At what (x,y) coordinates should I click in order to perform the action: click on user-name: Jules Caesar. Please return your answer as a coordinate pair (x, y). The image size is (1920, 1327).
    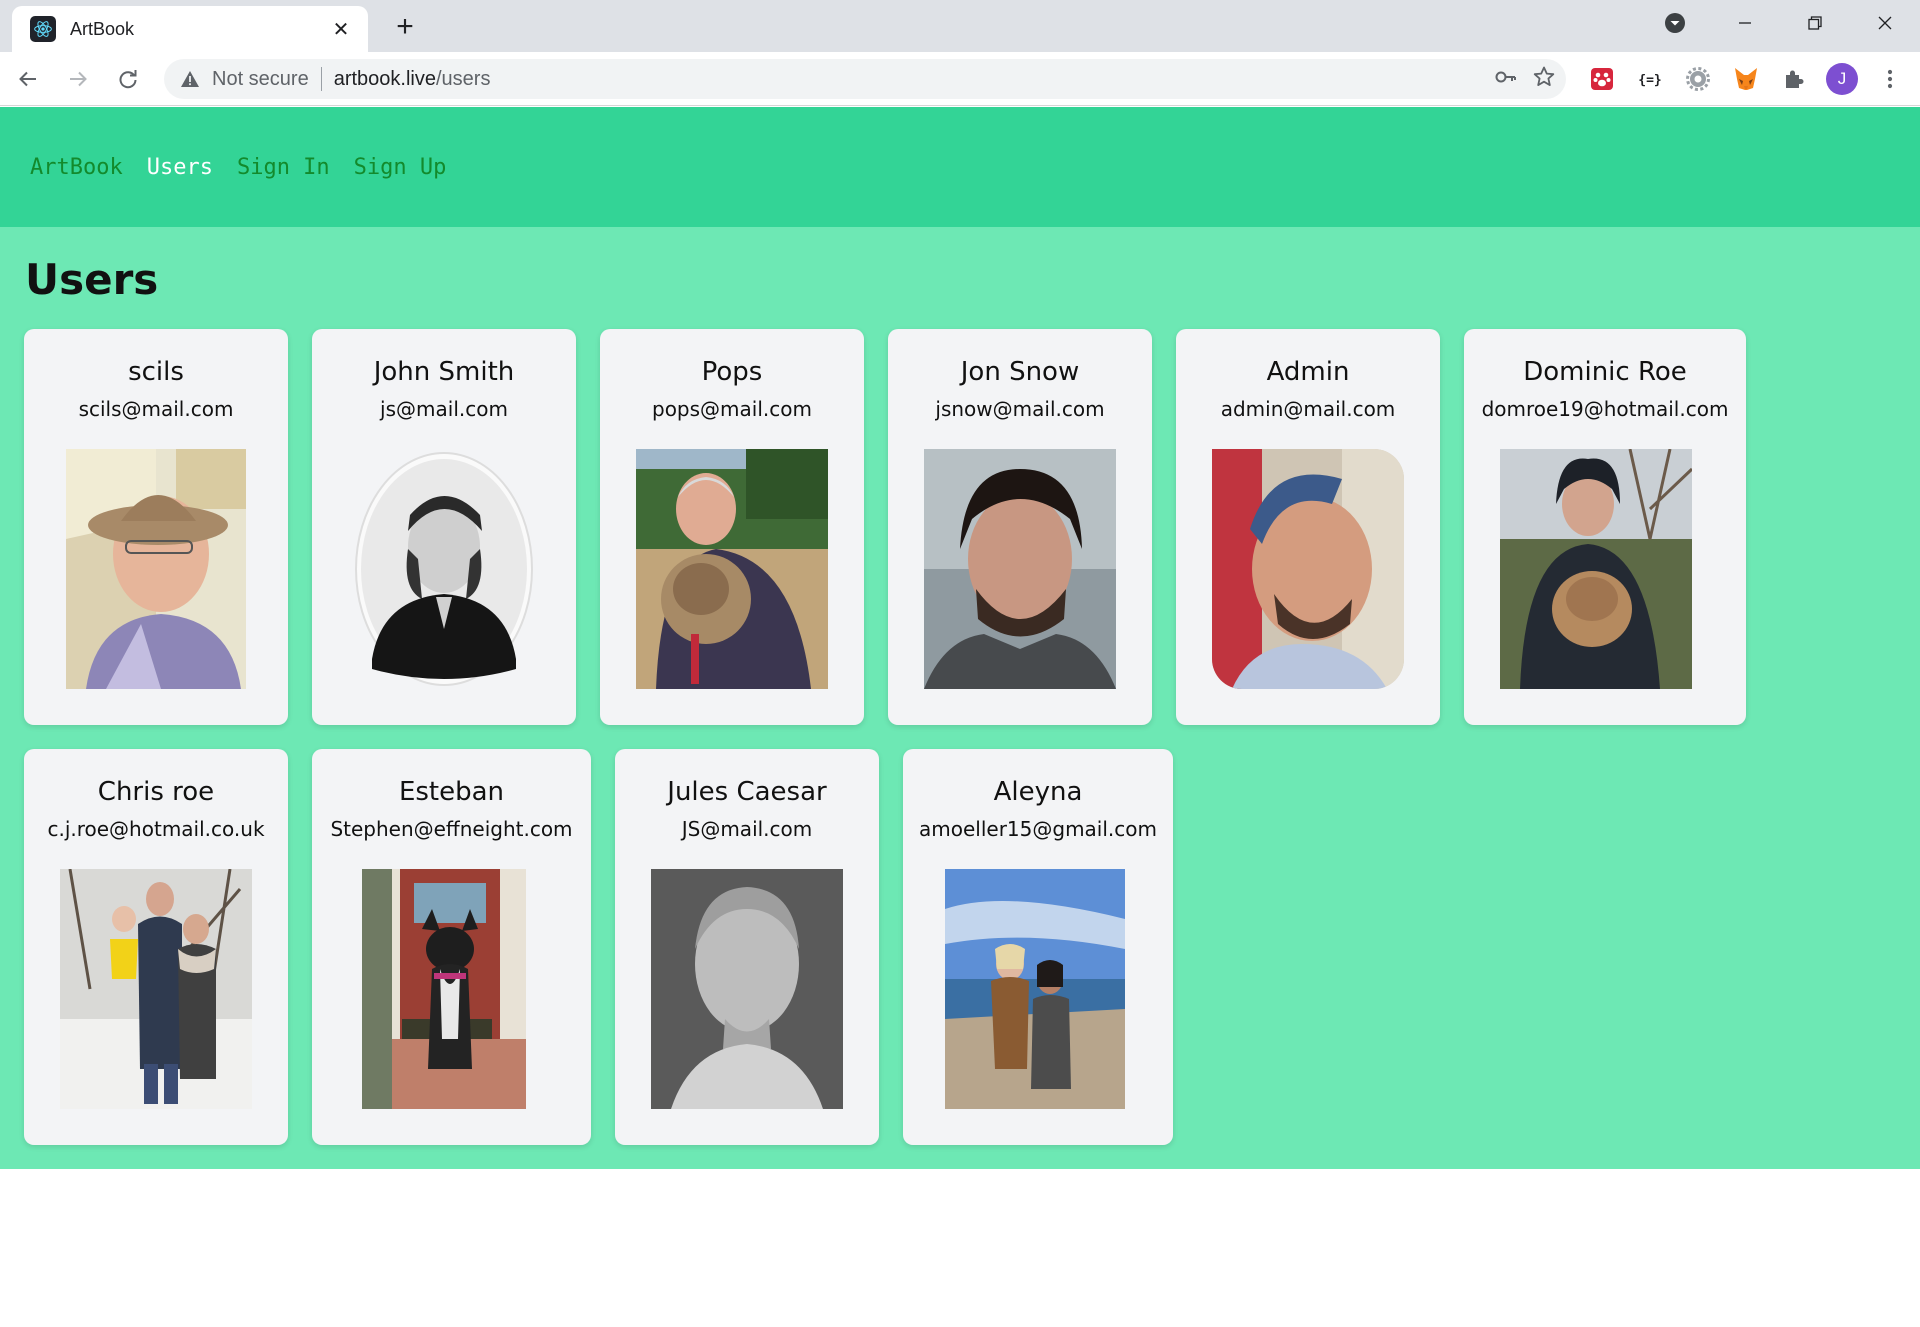
    Looking at the image, I should click on (747, 792).